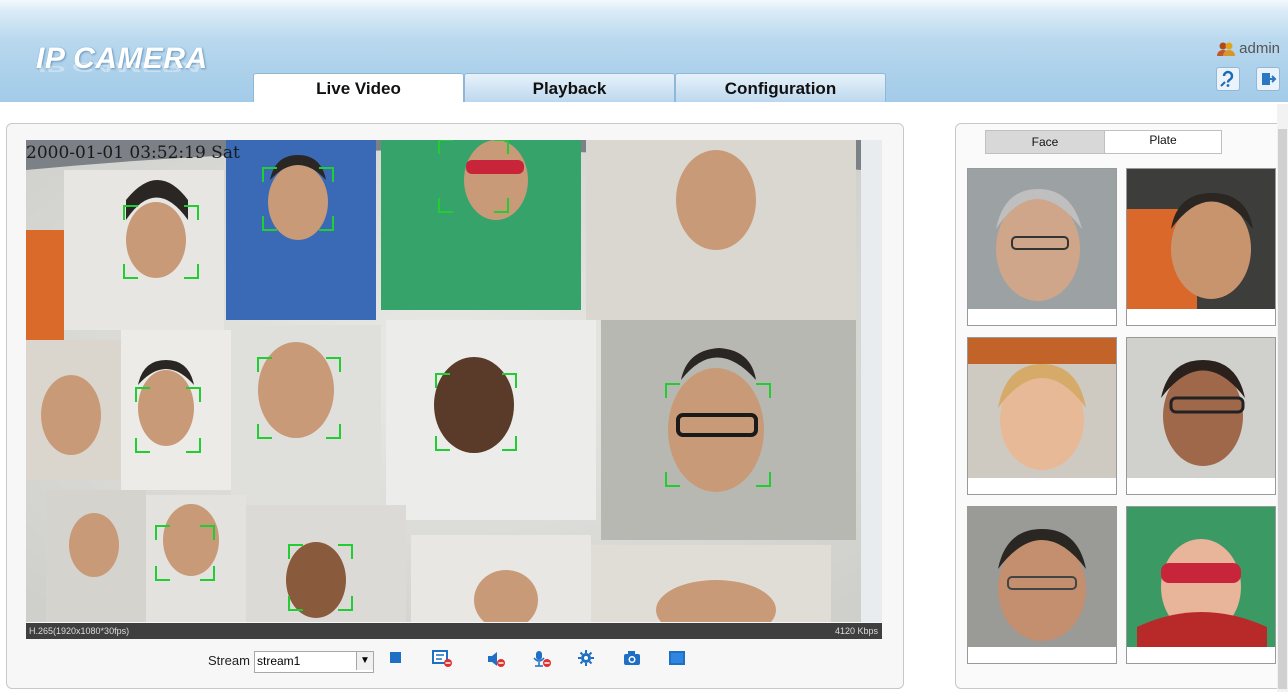 Image resolution: width=1288 pixels, height=692 pixels. I want to click on logout-icon, so click(1269, 79).